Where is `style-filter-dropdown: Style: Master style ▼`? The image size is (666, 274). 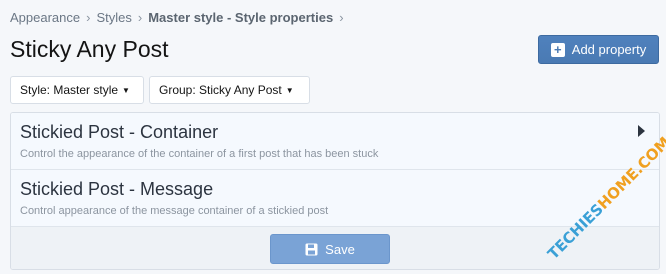 style-filter-dropdown: Style: Master style ▼ is located at coordinates (77, 90).